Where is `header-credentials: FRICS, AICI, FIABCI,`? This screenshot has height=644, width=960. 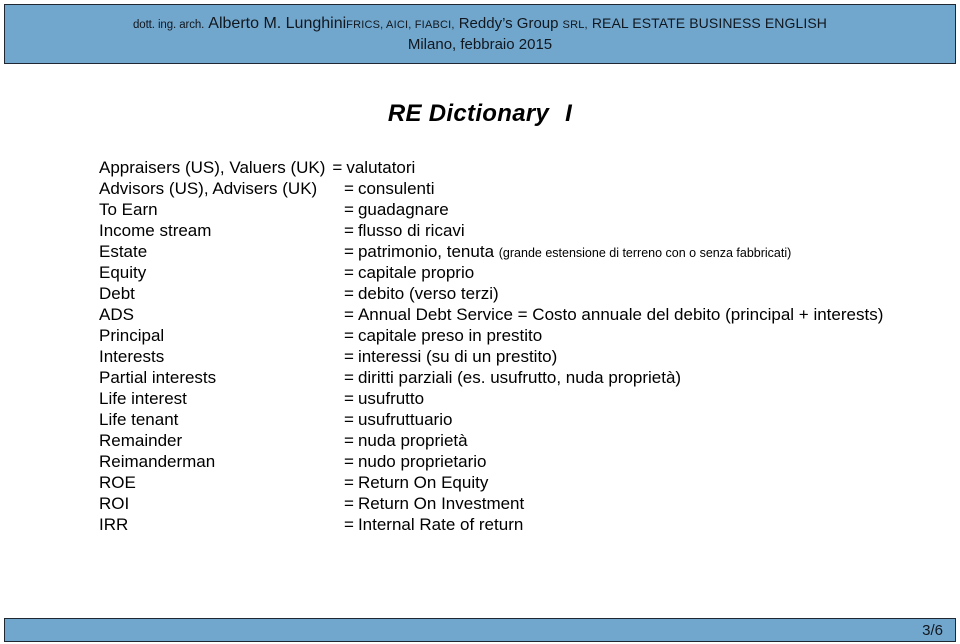
header-credentials: FRICS, AICI, FIABCI, is located at coordinates (400, 25).